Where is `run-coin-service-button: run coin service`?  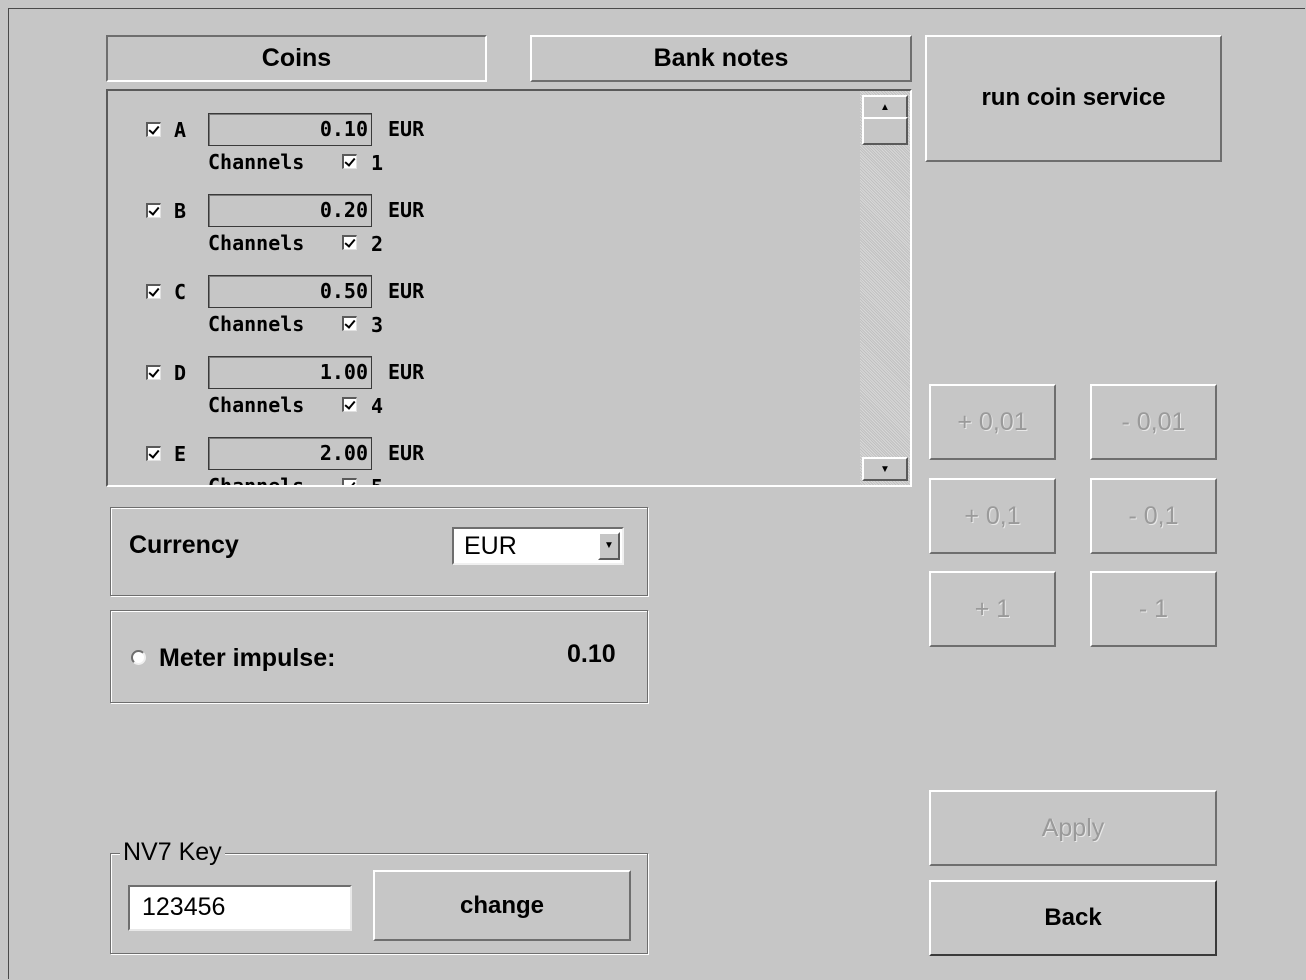 run-coin-service-button: run coin service is located at coordinates (1073, 98).